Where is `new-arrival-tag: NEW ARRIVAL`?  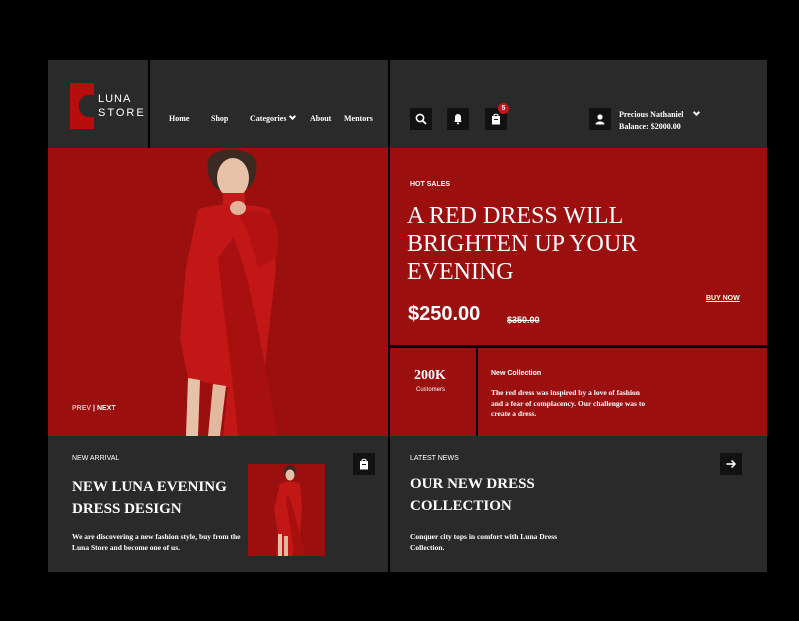
new-arrival-tag: NEW ARRIVAL is located at coordinates (96, 458).